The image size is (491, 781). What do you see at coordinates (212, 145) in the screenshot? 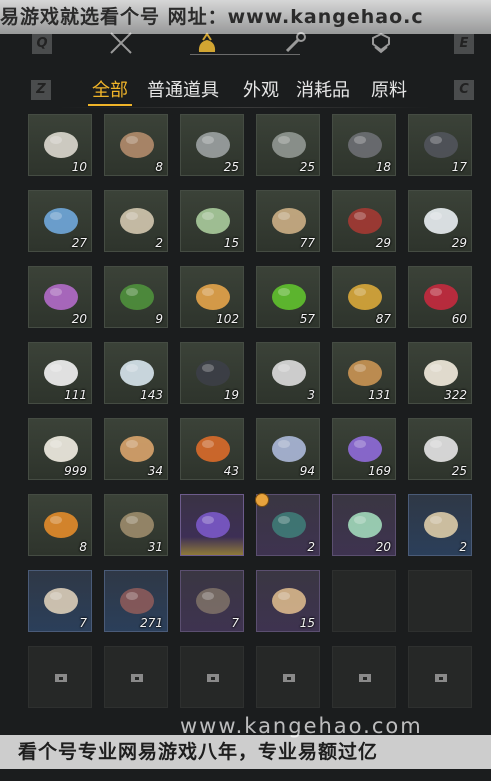
I see `item-slot-fish: 25` at bounding box center [212, 145].